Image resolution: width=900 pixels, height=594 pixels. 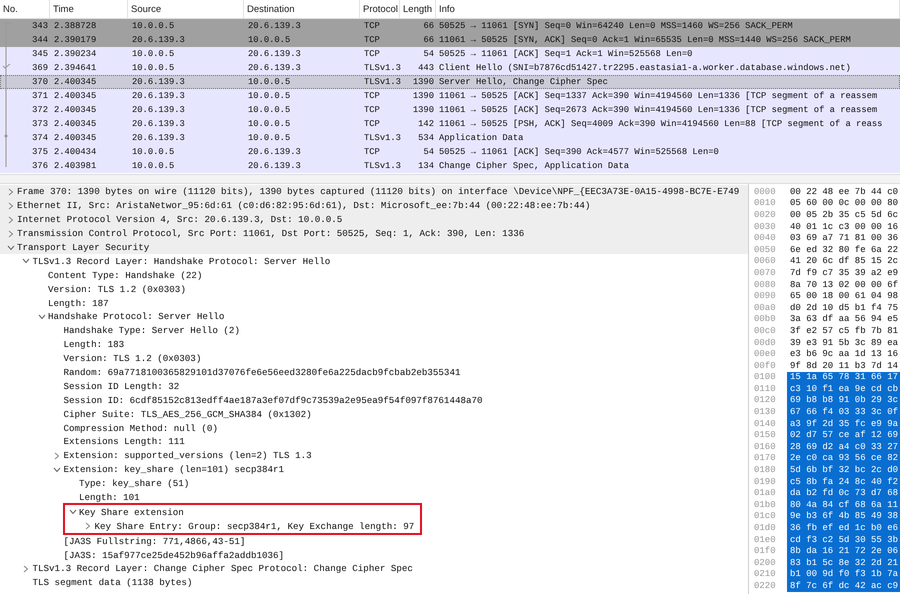 I want to click on hex-bytes: 3f e2 57 c5 fb 7b 81, so click(x=843, y=331).